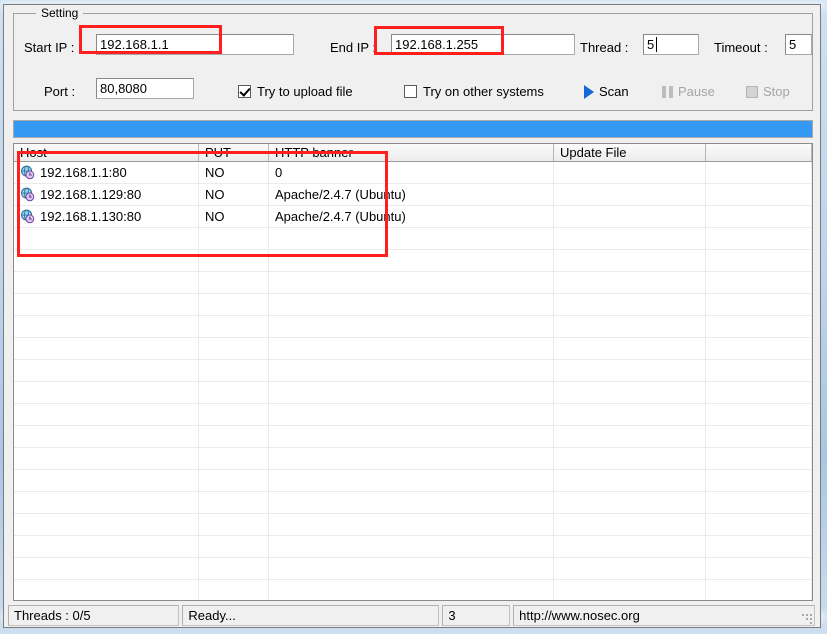 The width and height of the screenshot is (827, 634). Describe the element at coordinates (805, 617) in the screenshot. I see `resize-grip-icon` at that location.